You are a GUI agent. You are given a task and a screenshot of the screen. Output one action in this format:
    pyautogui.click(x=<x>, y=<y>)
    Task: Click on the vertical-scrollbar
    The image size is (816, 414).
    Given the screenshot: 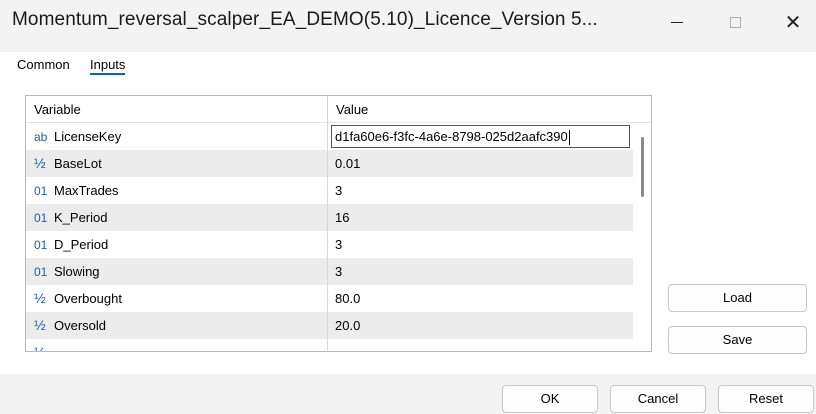 What is the action you would take?
    pyautogui.click(x=642, y=237)
    